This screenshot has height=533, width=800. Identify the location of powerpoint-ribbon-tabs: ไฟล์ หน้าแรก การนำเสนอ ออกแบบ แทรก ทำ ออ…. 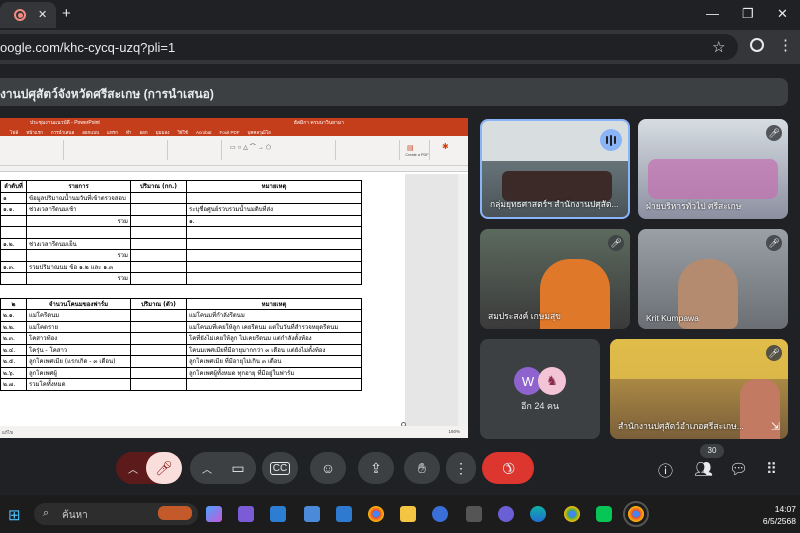
(234, 132).